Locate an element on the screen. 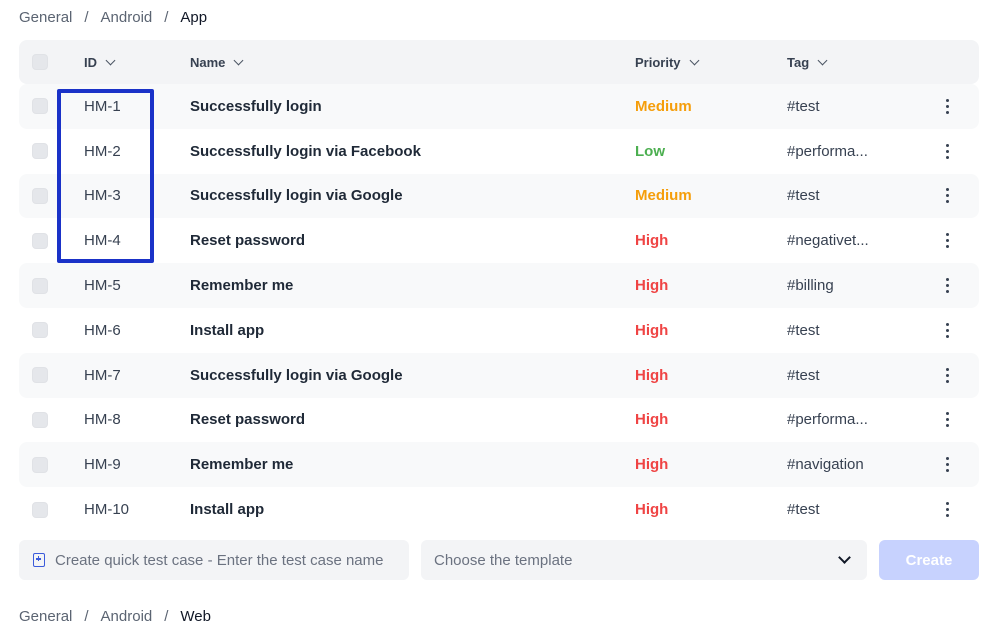 The width and height of the screenshot is (1003, 634). test-case-id: HM-10 is located at coordinates (107, 510).